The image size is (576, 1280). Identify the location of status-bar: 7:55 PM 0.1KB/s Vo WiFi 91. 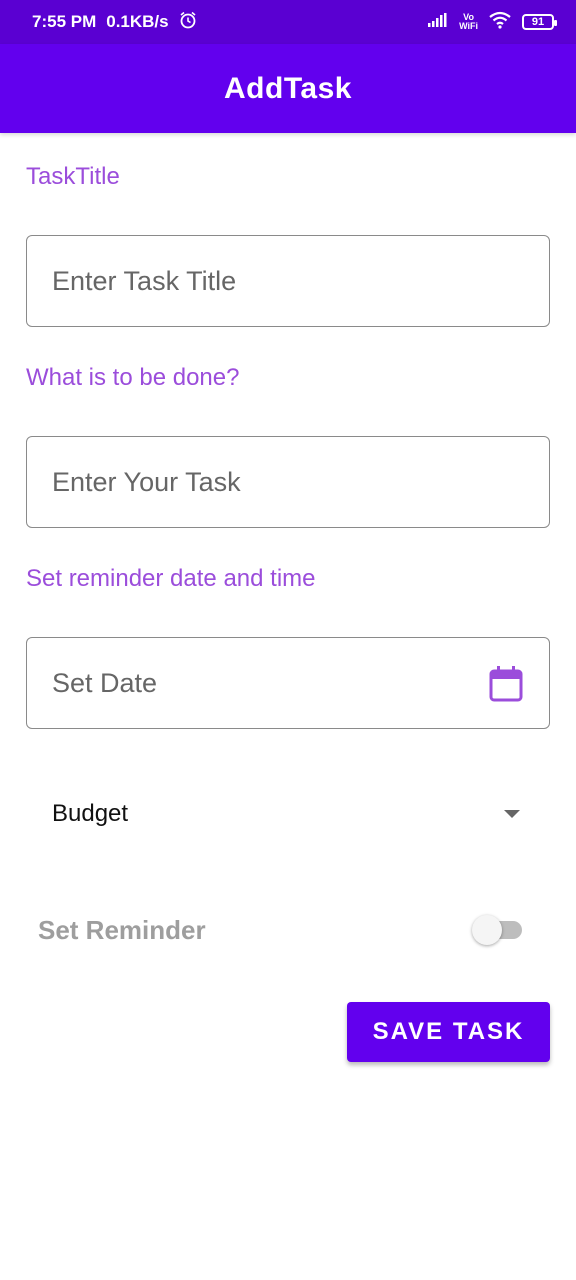
(288, 22).